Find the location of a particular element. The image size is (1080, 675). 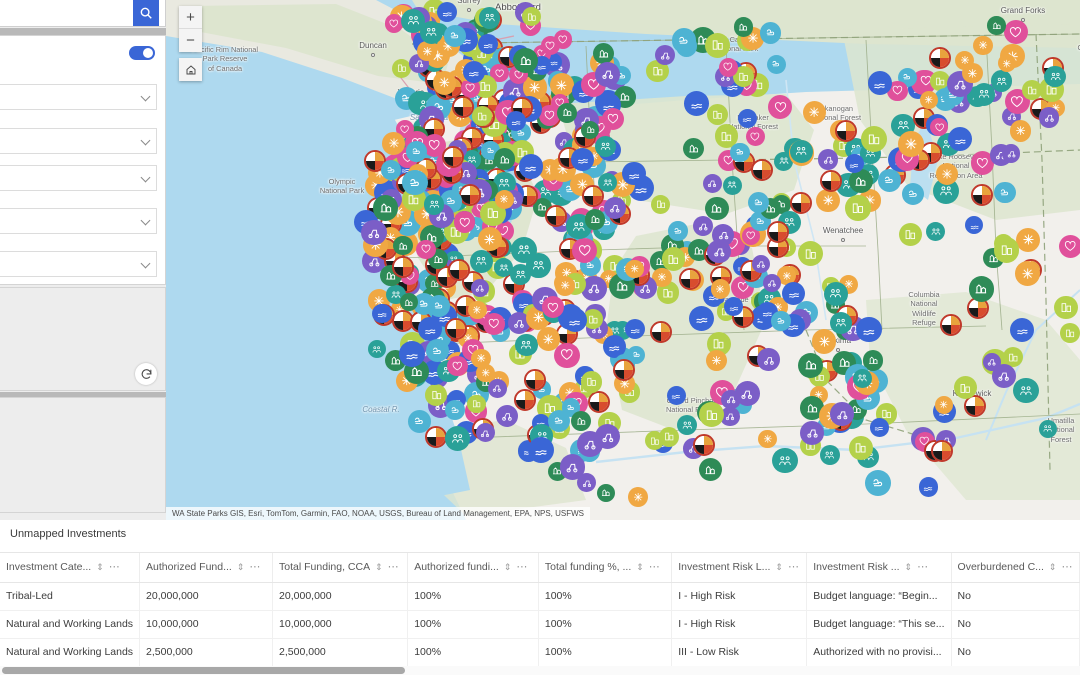

zoom-in-button: + is located at coordinates (190, 17).